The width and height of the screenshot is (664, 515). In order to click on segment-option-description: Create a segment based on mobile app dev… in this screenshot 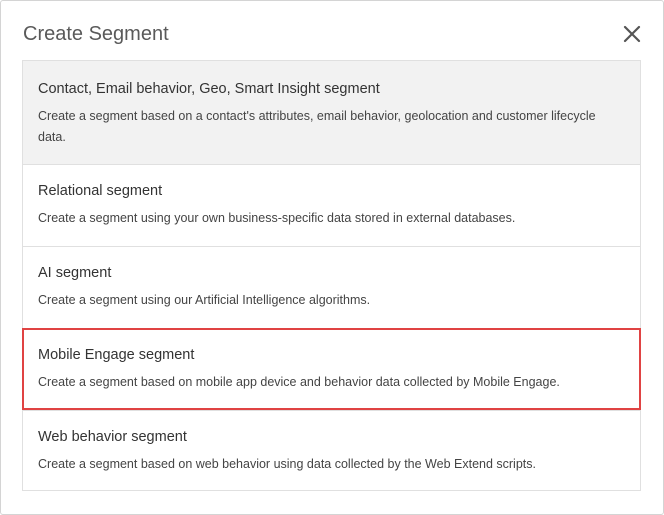, I will do `click(299, 382)`.